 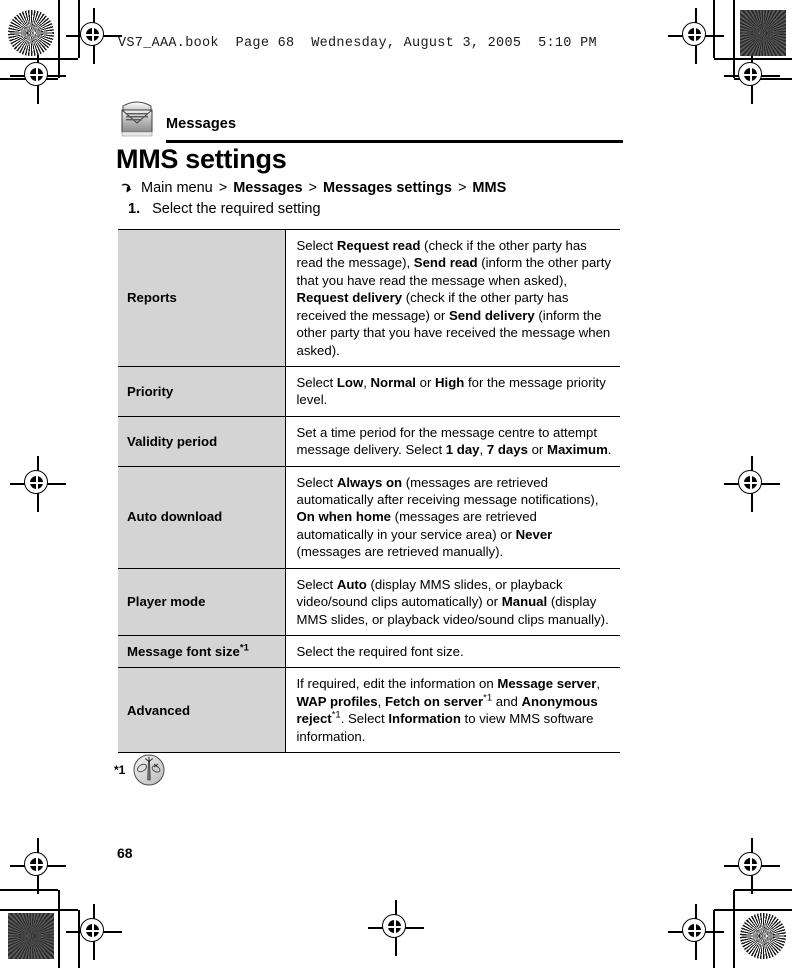 I want to click on network-service-icon, so click(x=149, y=770).